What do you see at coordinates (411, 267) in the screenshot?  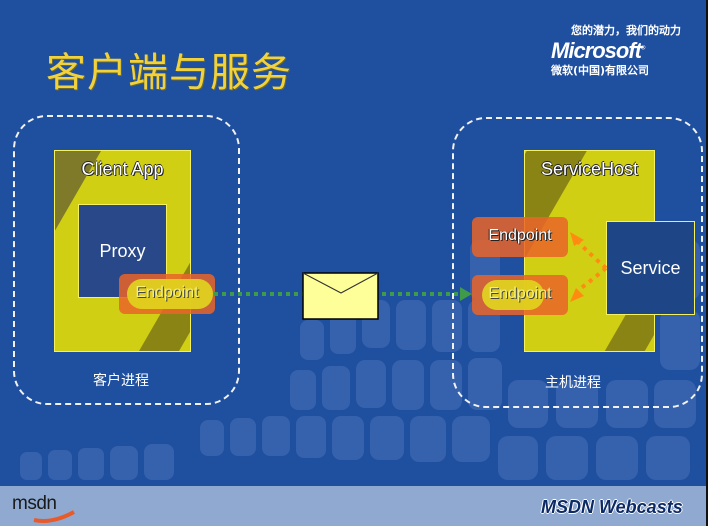 I see `connectors` at bounding box center [411, 267].